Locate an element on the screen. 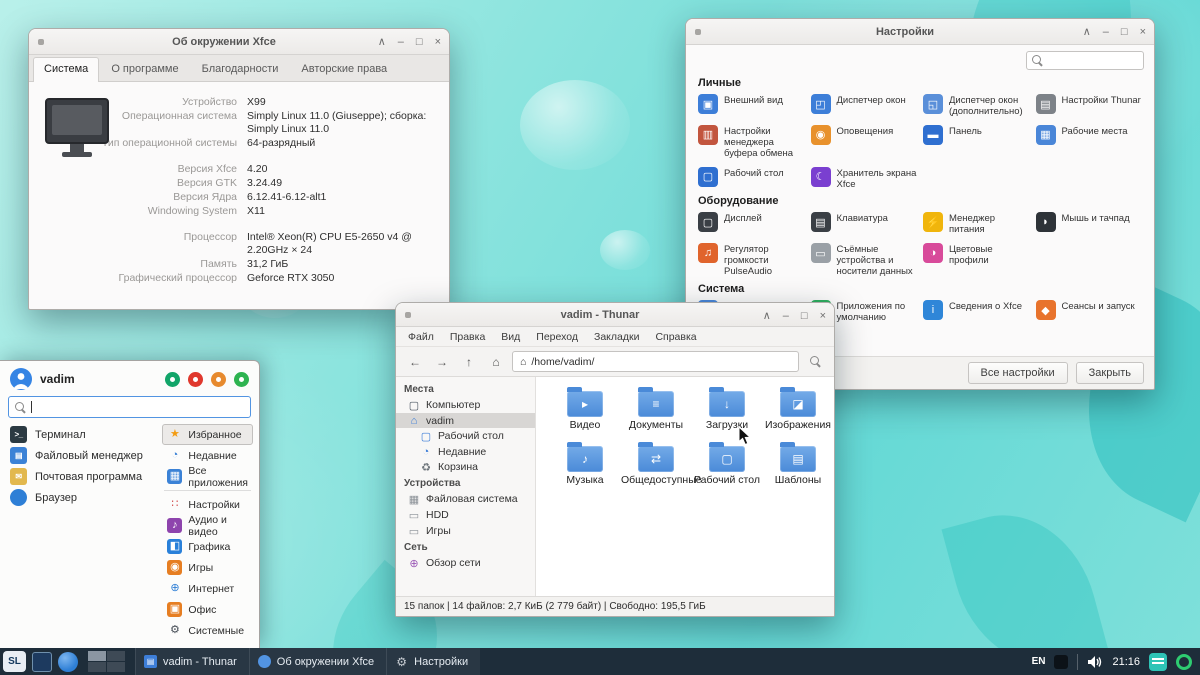 This screenshot has width=1200, height=675. settings-item-removable-media: ▭ Съёмные устройства и носители данных is located at coordinates (864, 260).